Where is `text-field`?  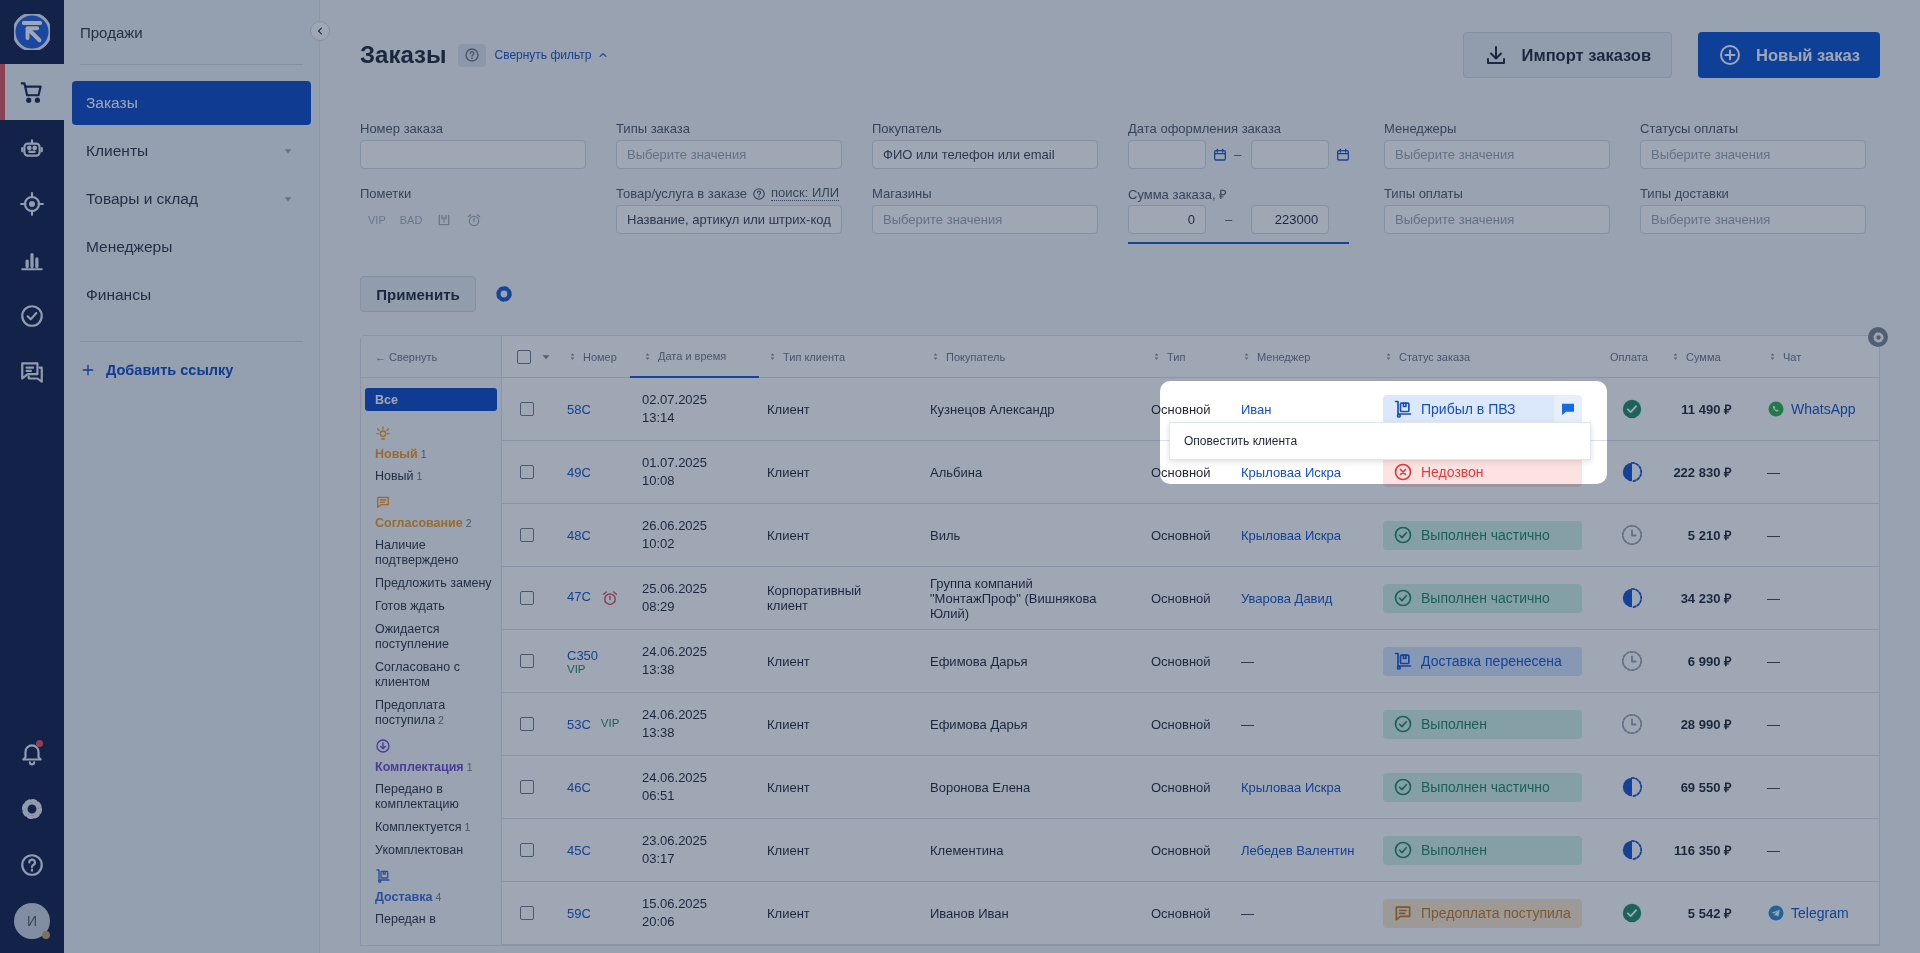
text-field is located at coordinates (473, 154).